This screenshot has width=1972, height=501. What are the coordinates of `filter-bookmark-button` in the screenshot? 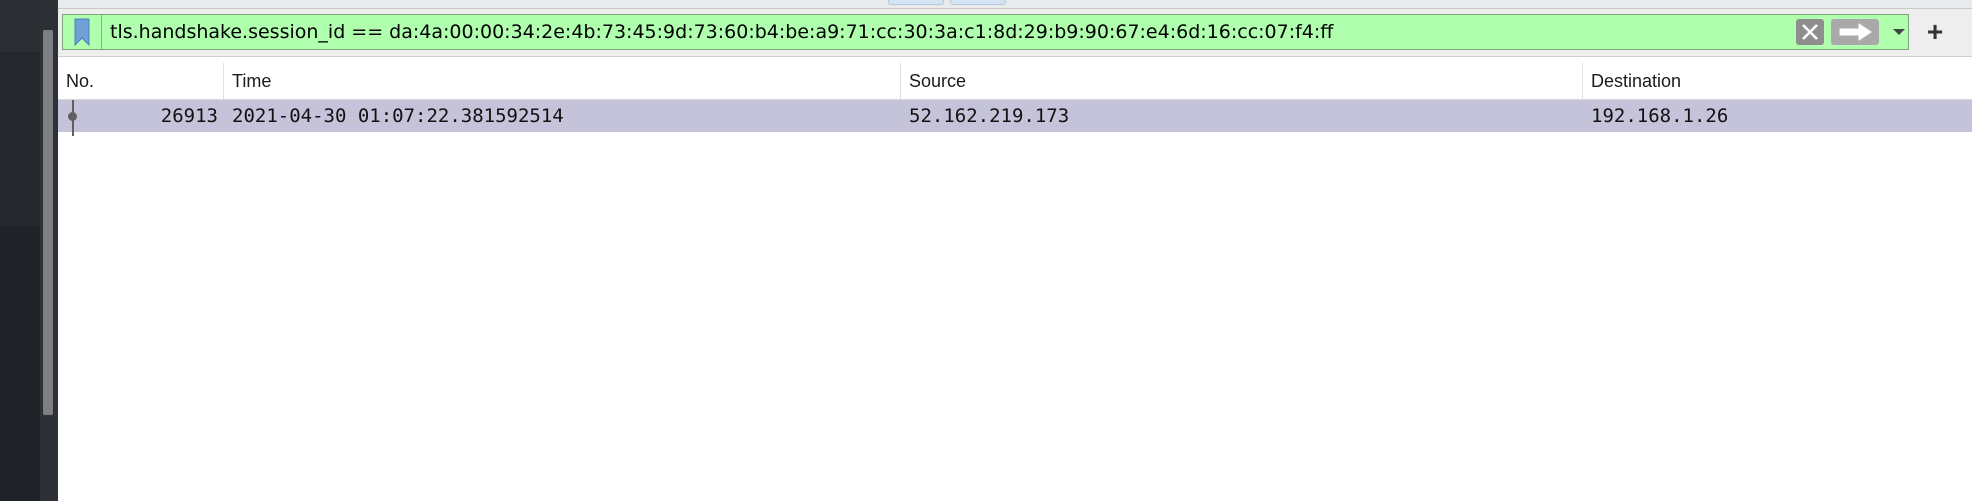 It's located at (82, 32).